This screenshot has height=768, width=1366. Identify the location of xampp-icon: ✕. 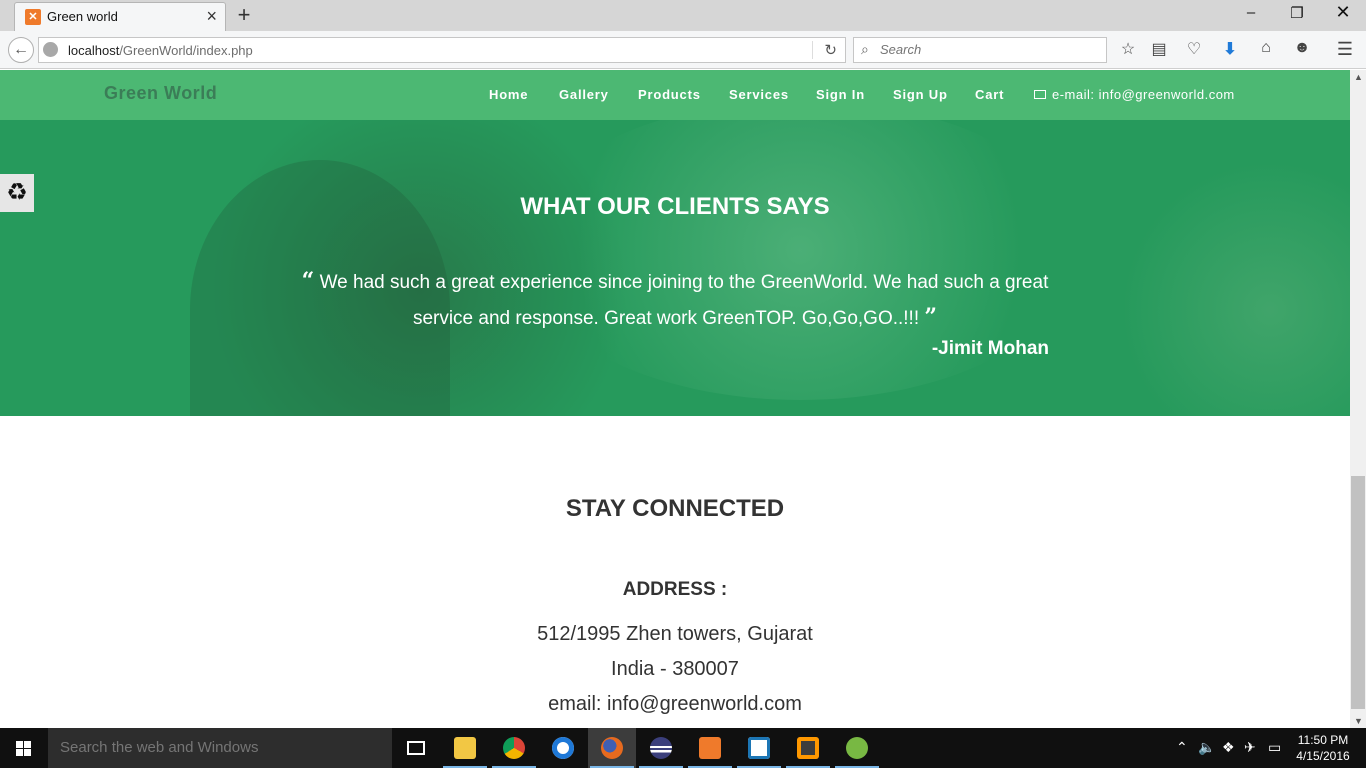
(33, 17).